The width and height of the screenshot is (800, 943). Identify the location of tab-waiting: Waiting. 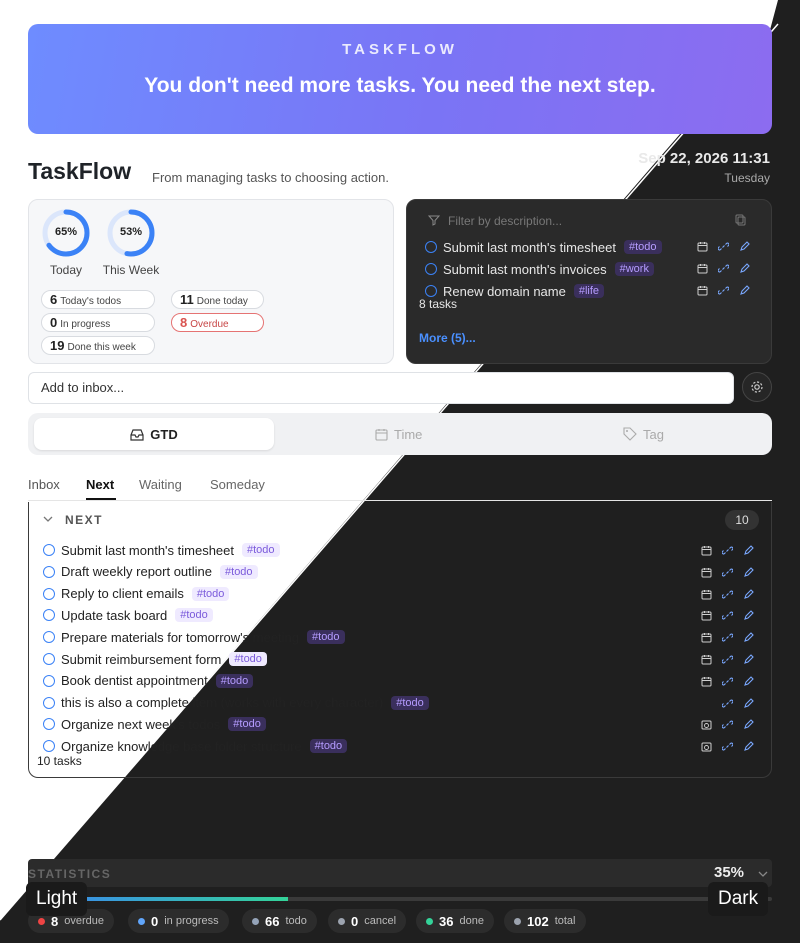
(160, 484).